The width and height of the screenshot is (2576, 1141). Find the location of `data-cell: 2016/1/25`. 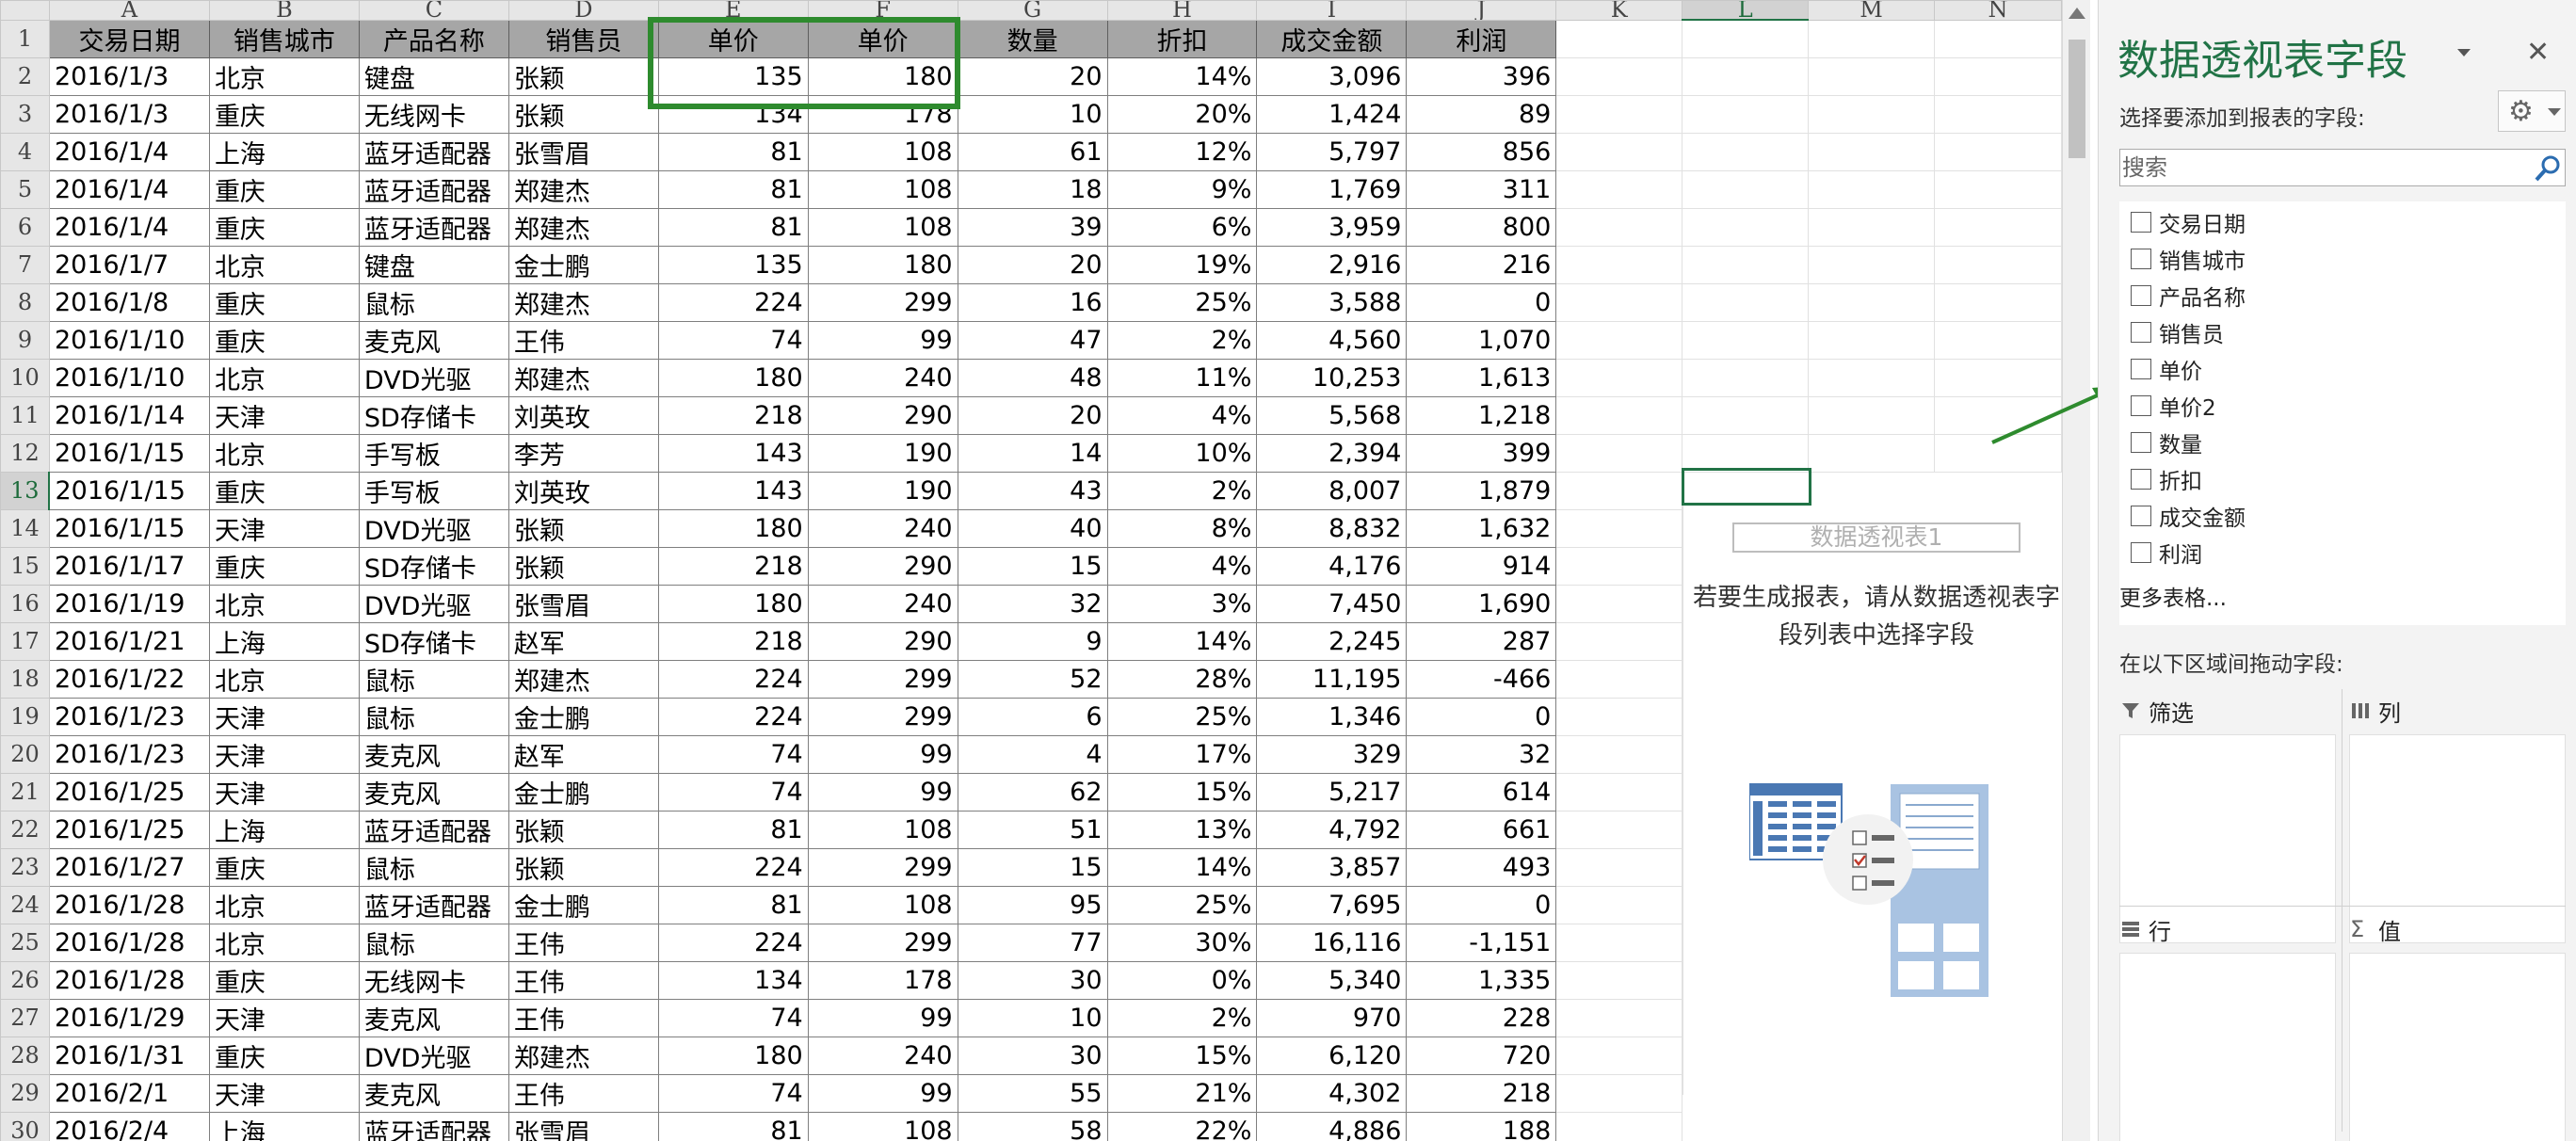

data-cell: 2016/1/25 is located at coordinates (129, 792).